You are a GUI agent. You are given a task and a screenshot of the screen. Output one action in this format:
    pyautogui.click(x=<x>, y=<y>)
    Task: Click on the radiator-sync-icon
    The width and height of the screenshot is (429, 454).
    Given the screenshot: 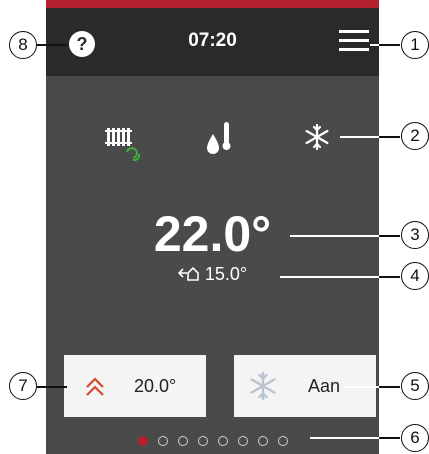 What is the action you would take?
    pyautogui.click(x=125, y=144)
    